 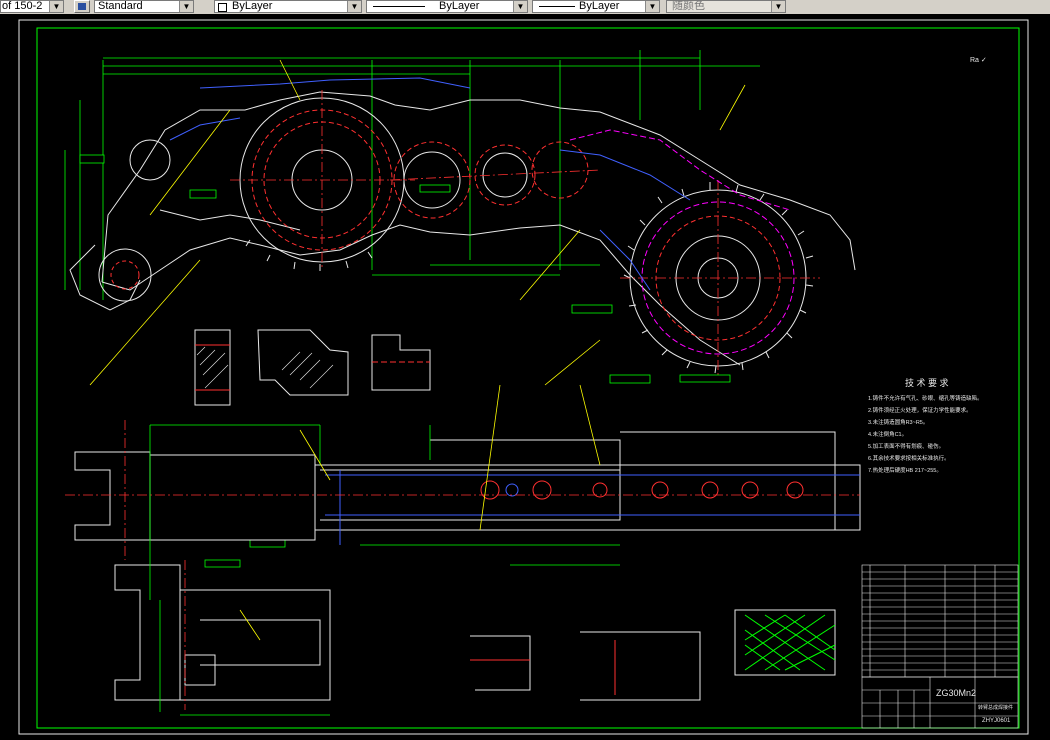 I want to click on linetype-dropdown: ByLayer ▼, so click(x=447, y=6).